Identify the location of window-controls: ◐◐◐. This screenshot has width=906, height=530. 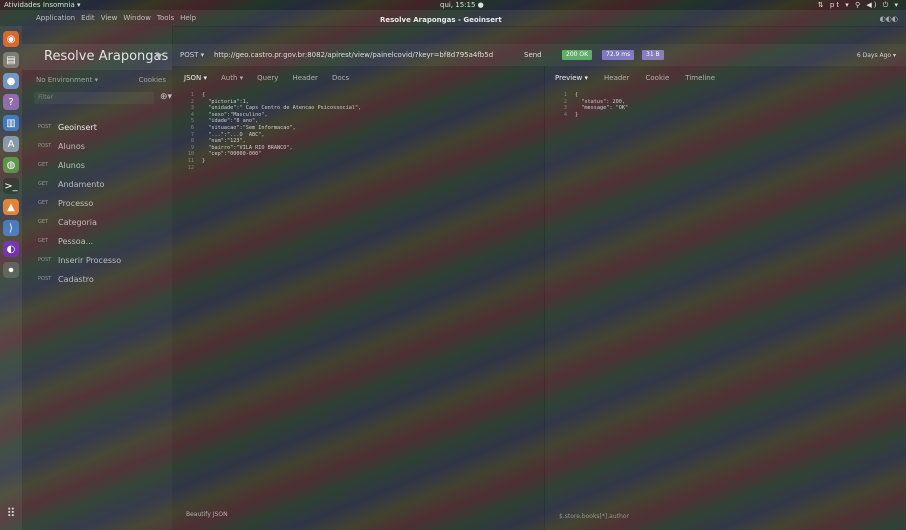
(889, 19).